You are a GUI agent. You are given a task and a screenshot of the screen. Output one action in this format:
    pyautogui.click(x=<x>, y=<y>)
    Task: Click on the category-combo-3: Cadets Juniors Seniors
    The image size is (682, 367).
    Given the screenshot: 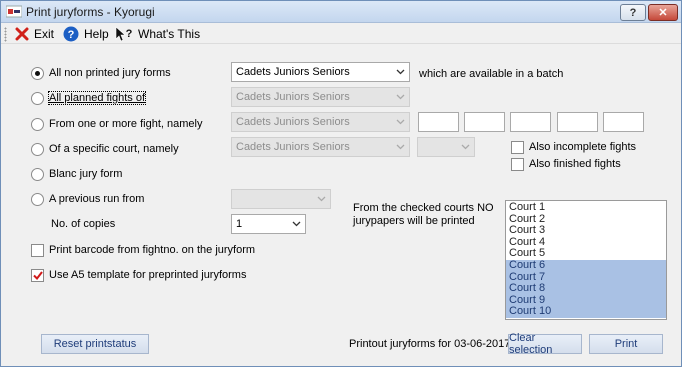 What is the action you would take?
    pyautogui.click(x=320, y=122)
    